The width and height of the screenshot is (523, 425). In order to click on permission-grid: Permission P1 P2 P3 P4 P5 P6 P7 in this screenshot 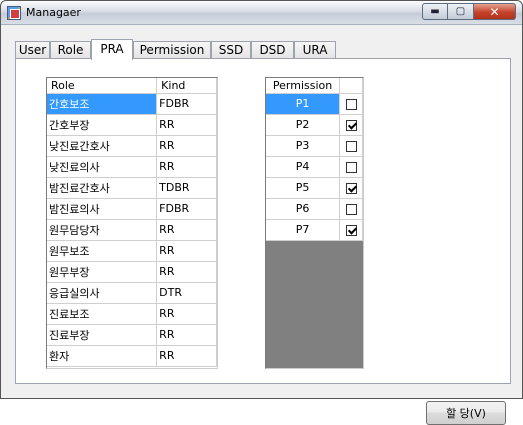, I will do `click(314, 223)`.